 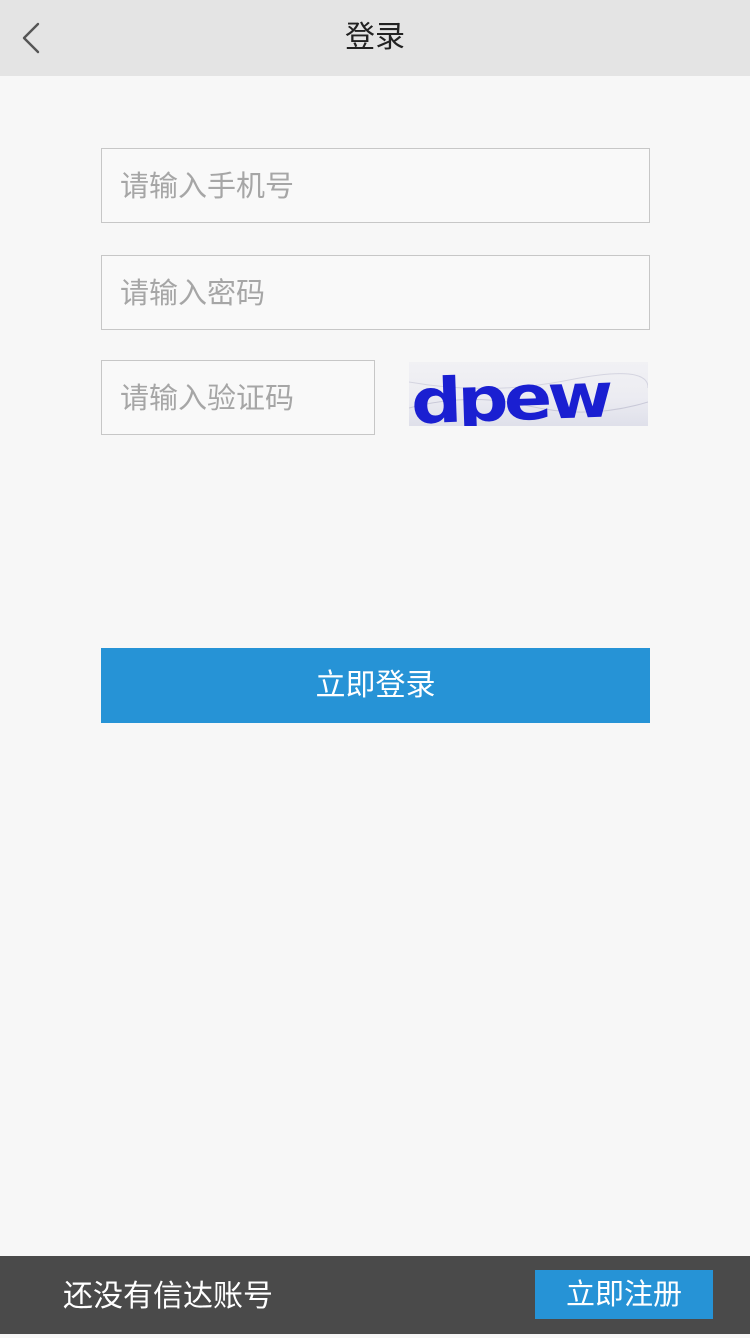 What do you see at coordinates (624, 1294) in the screenshot?
I see `register-button: 立即注册` at bounding box center [624, 1294].